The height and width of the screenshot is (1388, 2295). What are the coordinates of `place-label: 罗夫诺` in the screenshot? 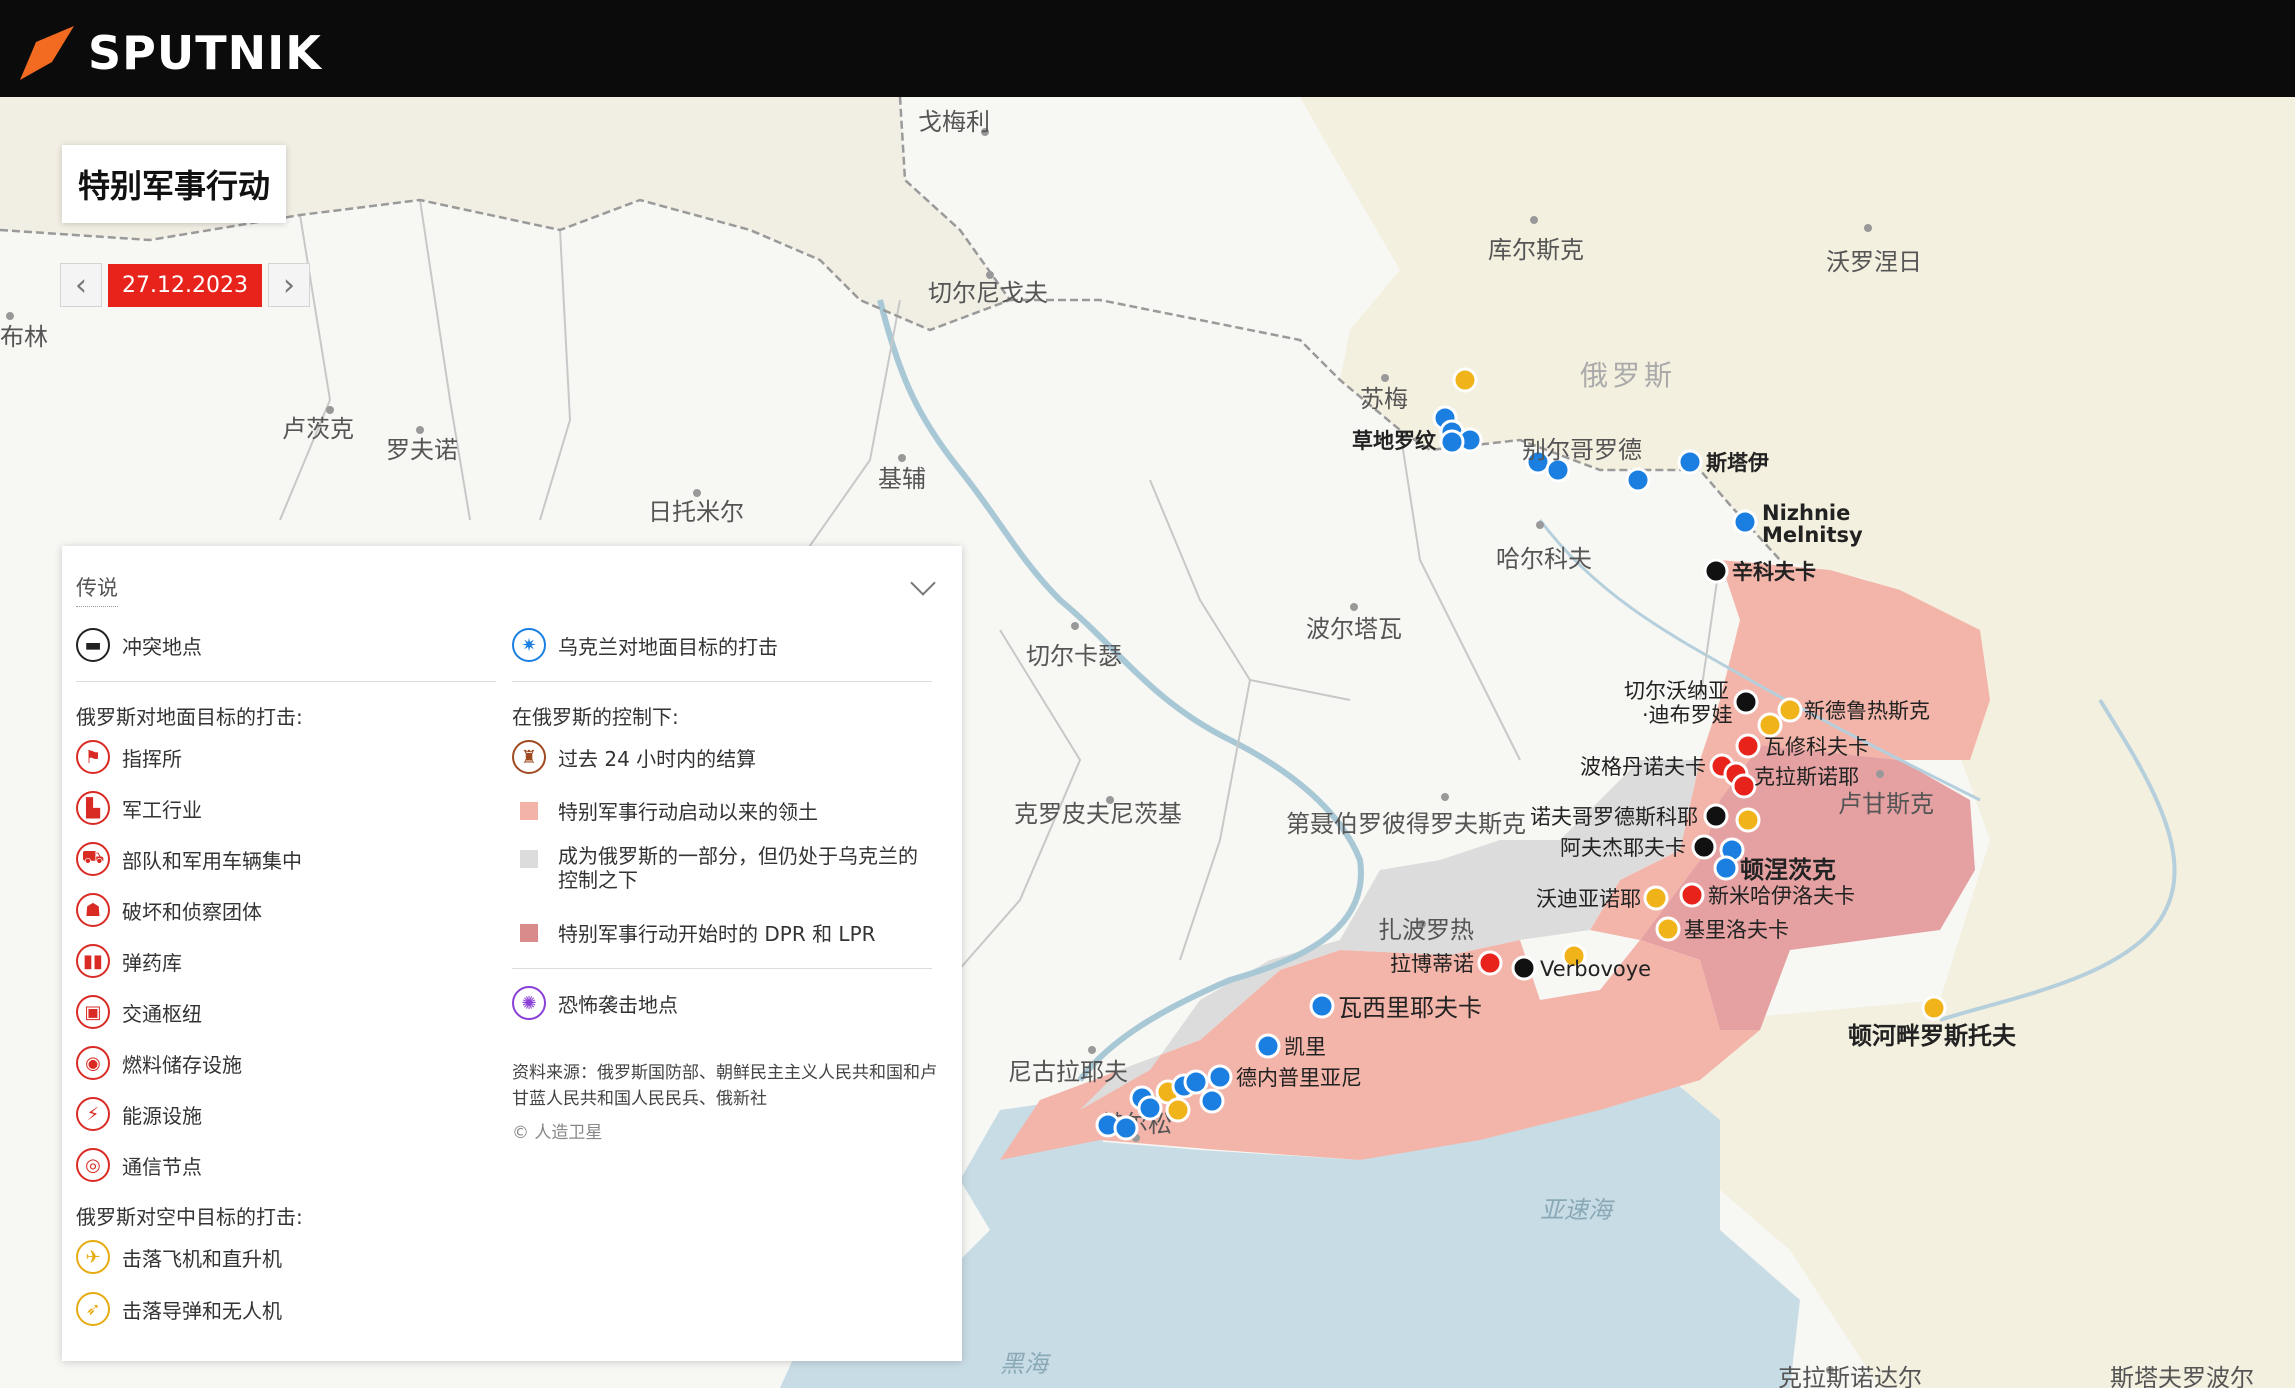 It's located at (422, 450).